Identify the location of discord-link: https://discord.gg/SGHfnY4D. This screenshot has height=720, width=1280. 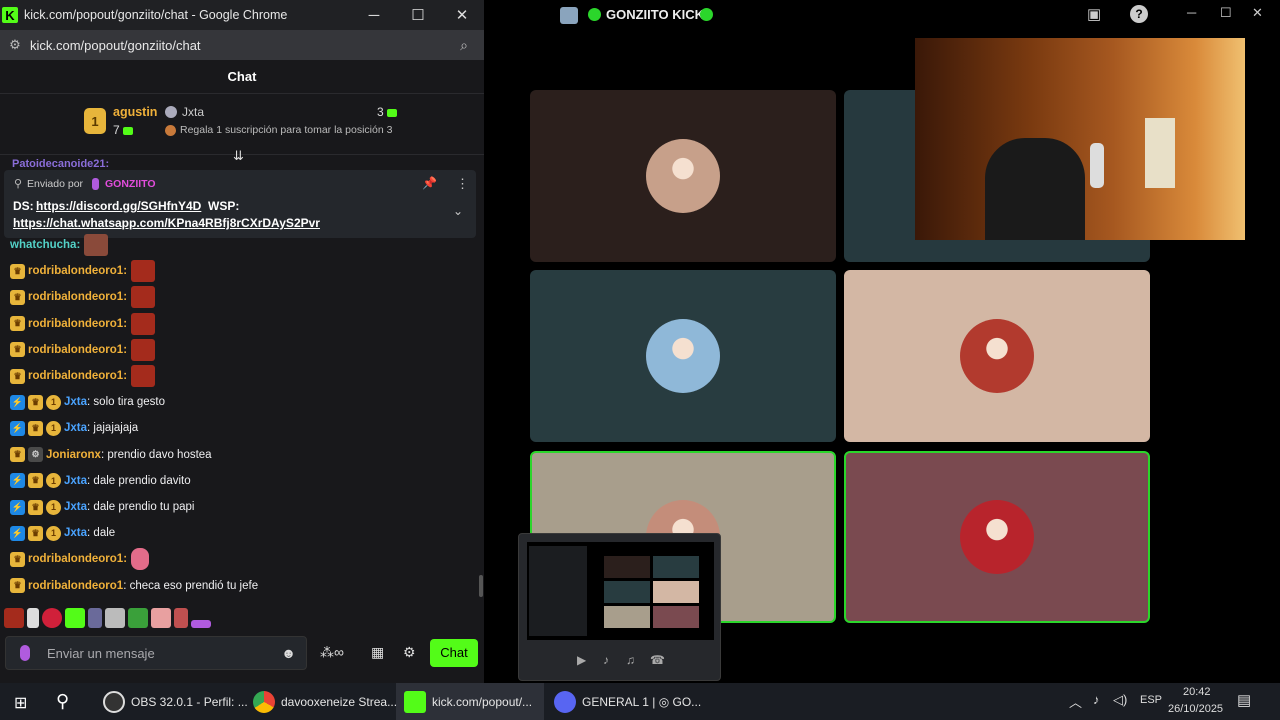
(118, 206).